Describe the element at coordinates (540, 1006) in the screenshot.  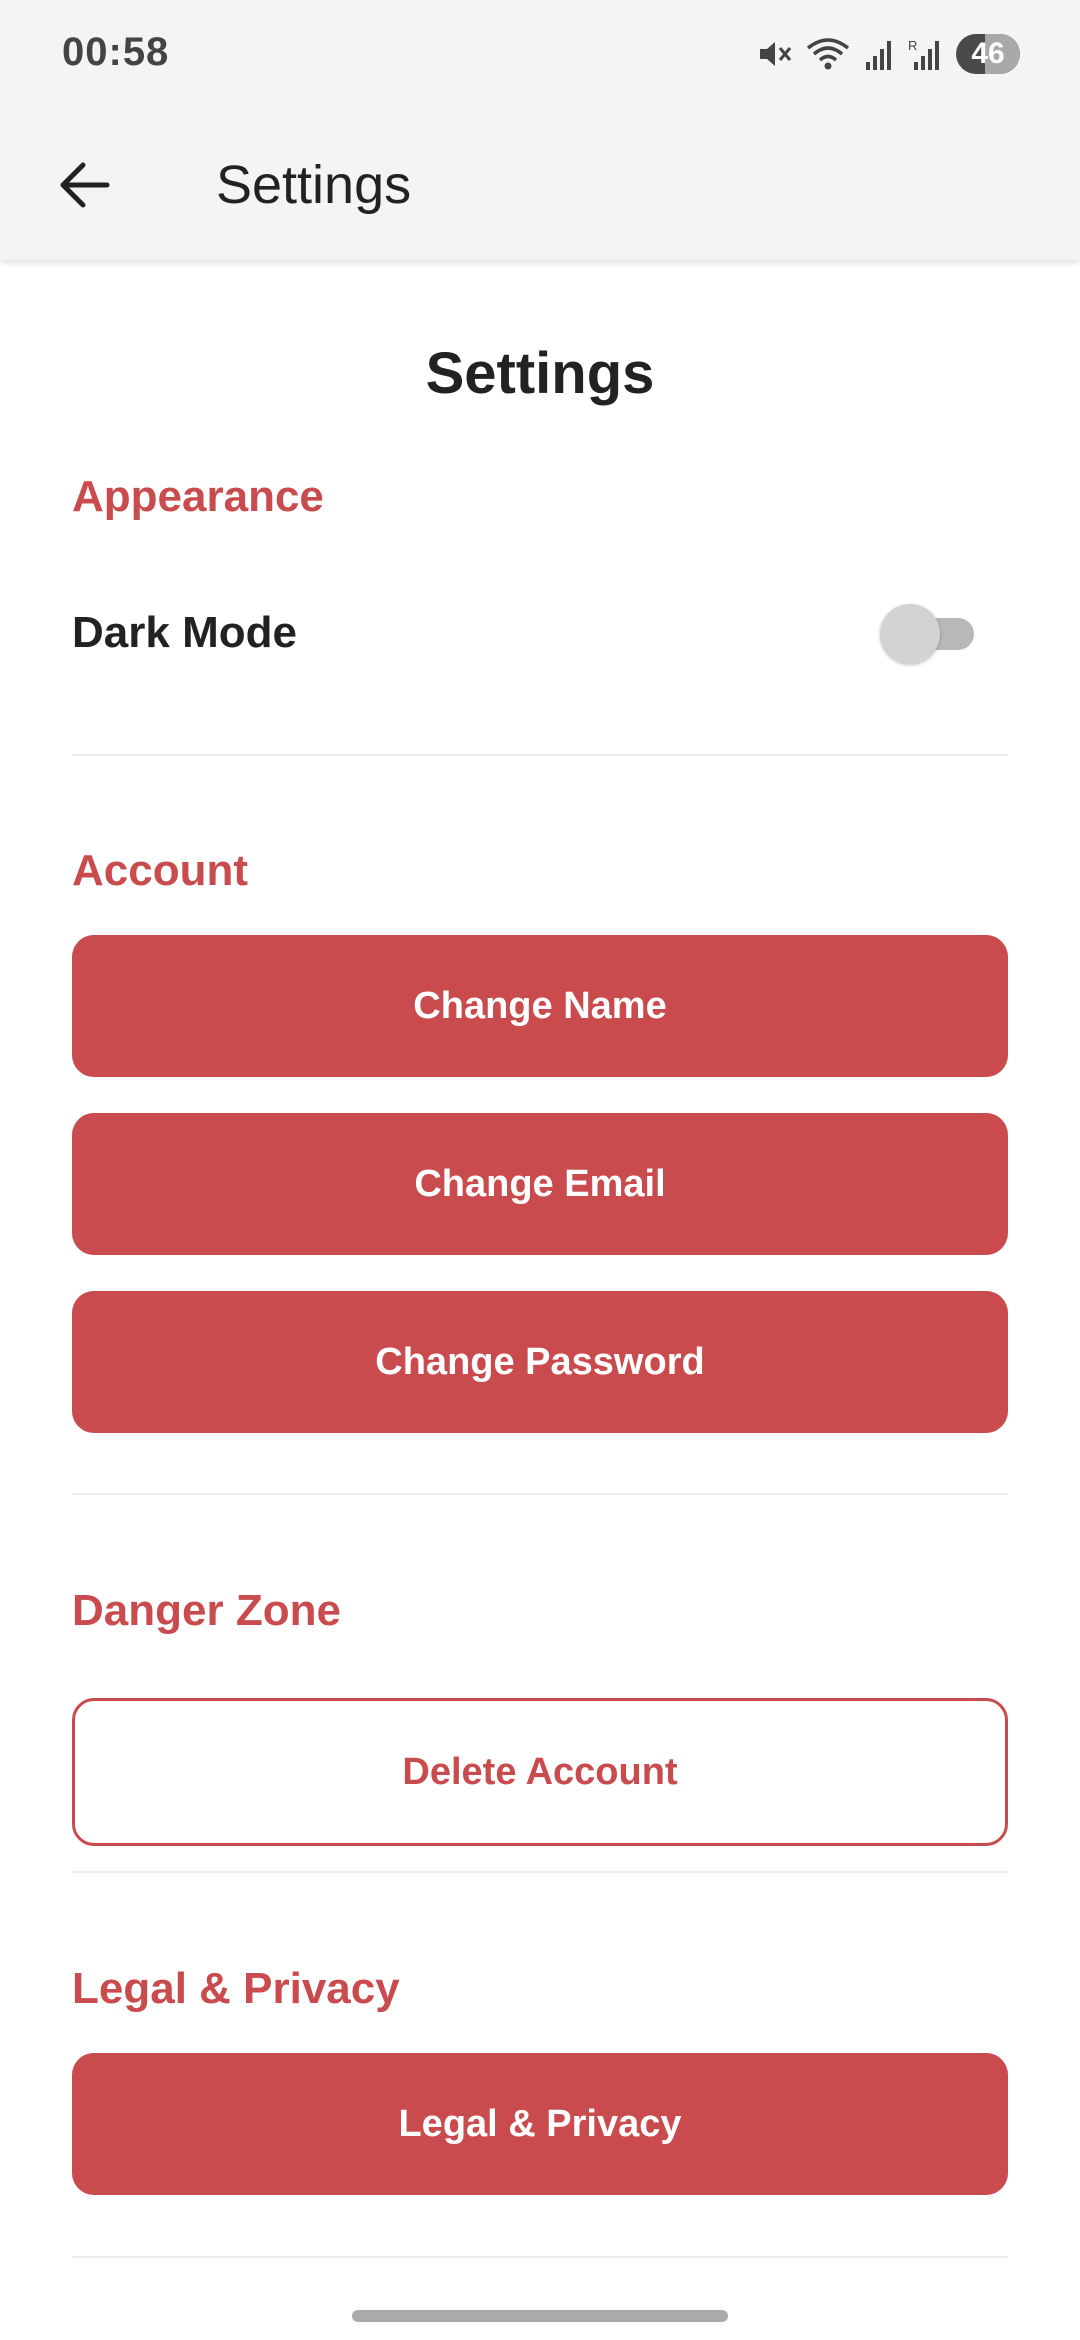
I see `change-name-button: Change Name` at that location.